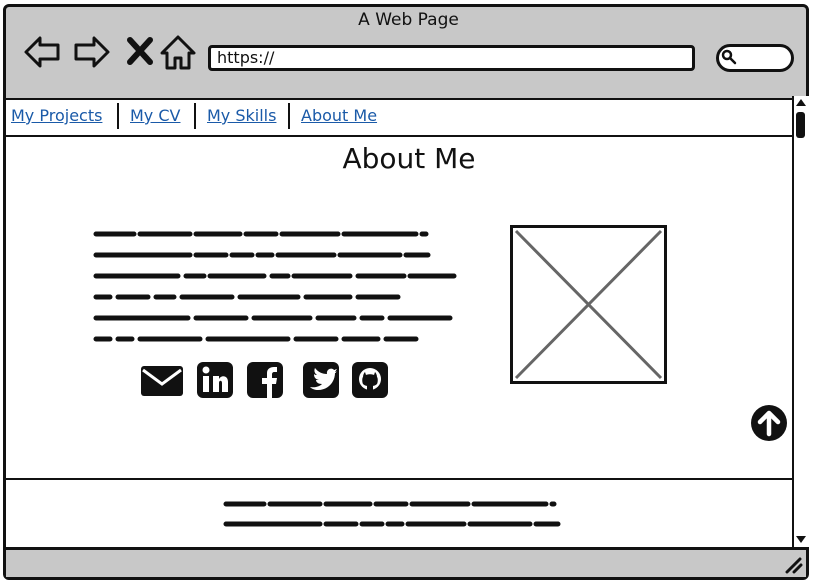  What do you see at coordinates (392, 514) in the screenshot?
I see `footer-text-placeholder` at bounding box center [392, 514].